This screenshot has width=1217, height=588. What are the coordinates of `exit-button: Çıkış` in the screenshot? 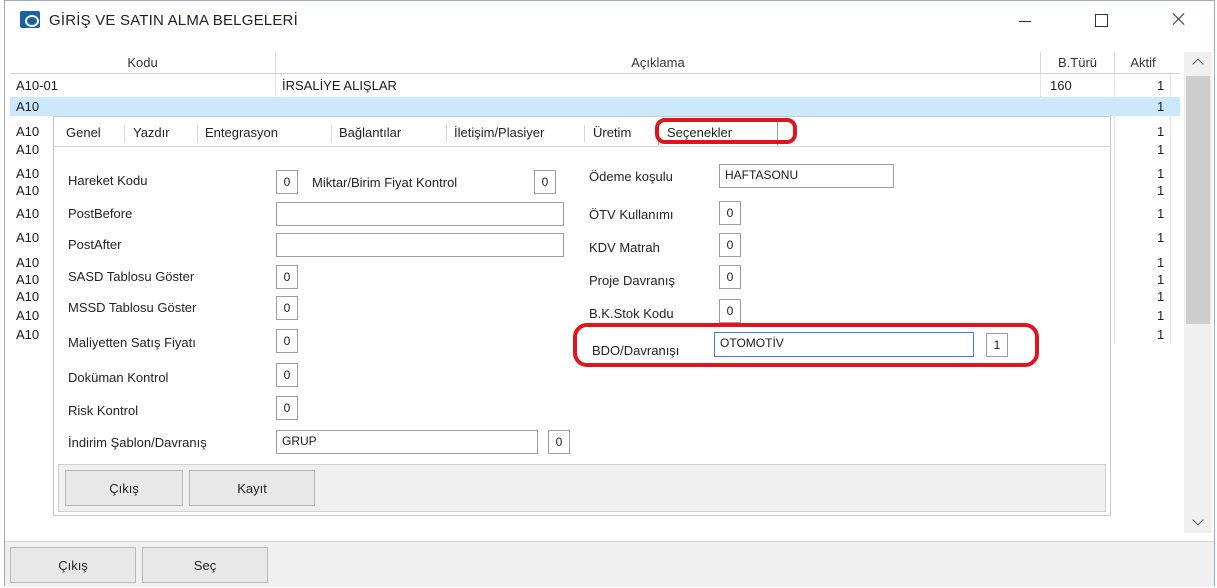 It's located at (73, 565).